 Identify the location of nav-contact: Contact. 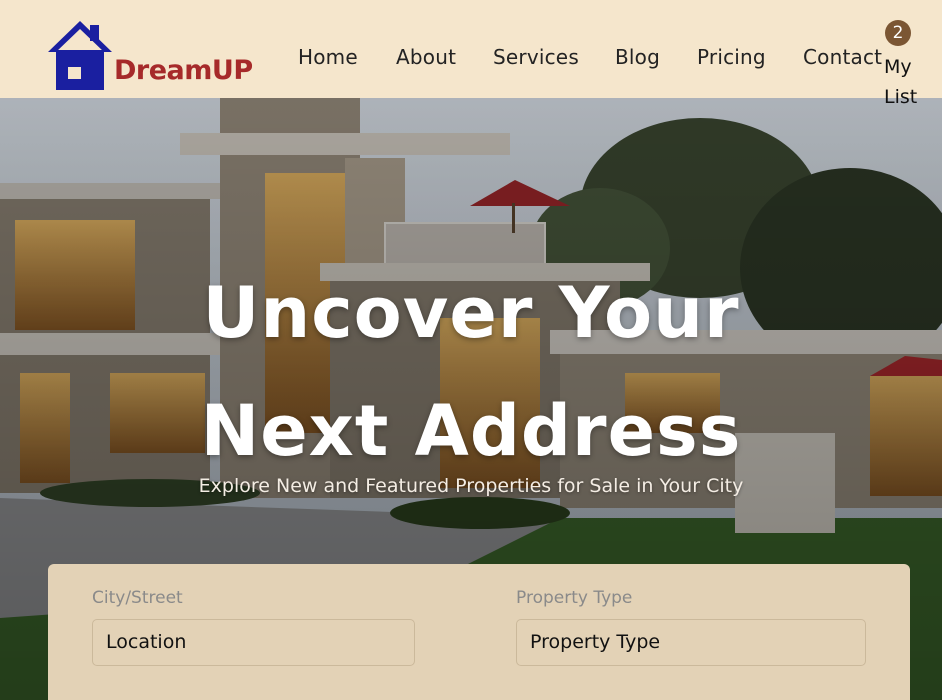
(842, 57).